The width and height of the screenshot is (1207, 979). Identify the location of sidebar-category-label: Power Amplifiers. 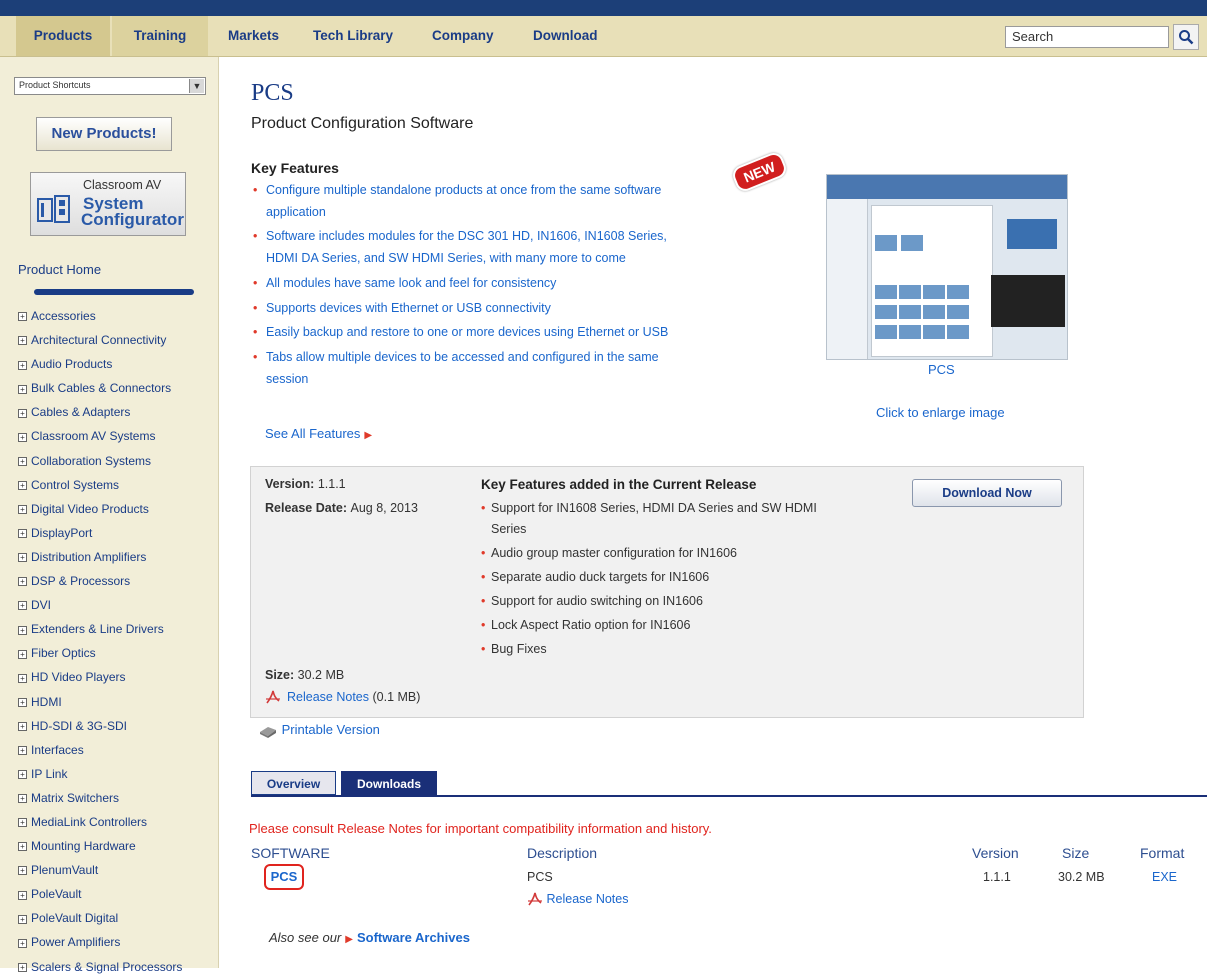
(76, 942).